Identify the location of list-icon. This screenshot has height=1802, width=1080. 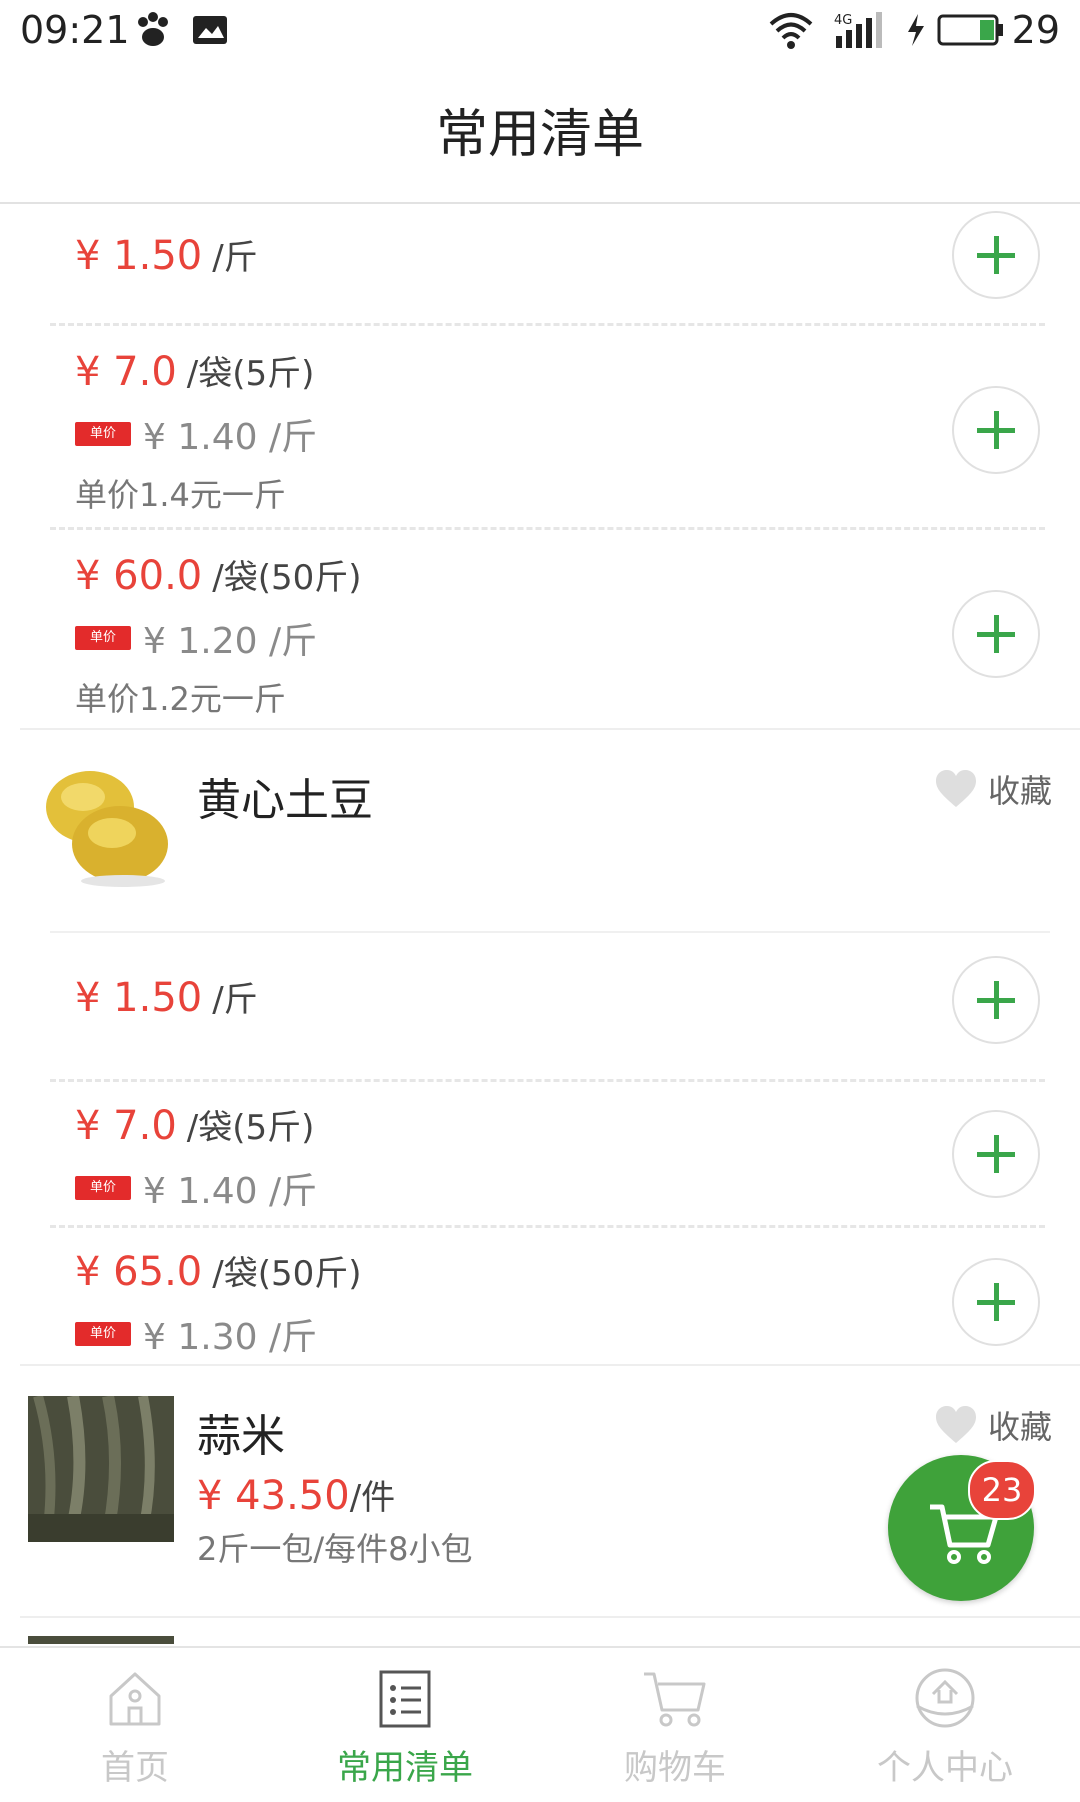
(405, 1699).